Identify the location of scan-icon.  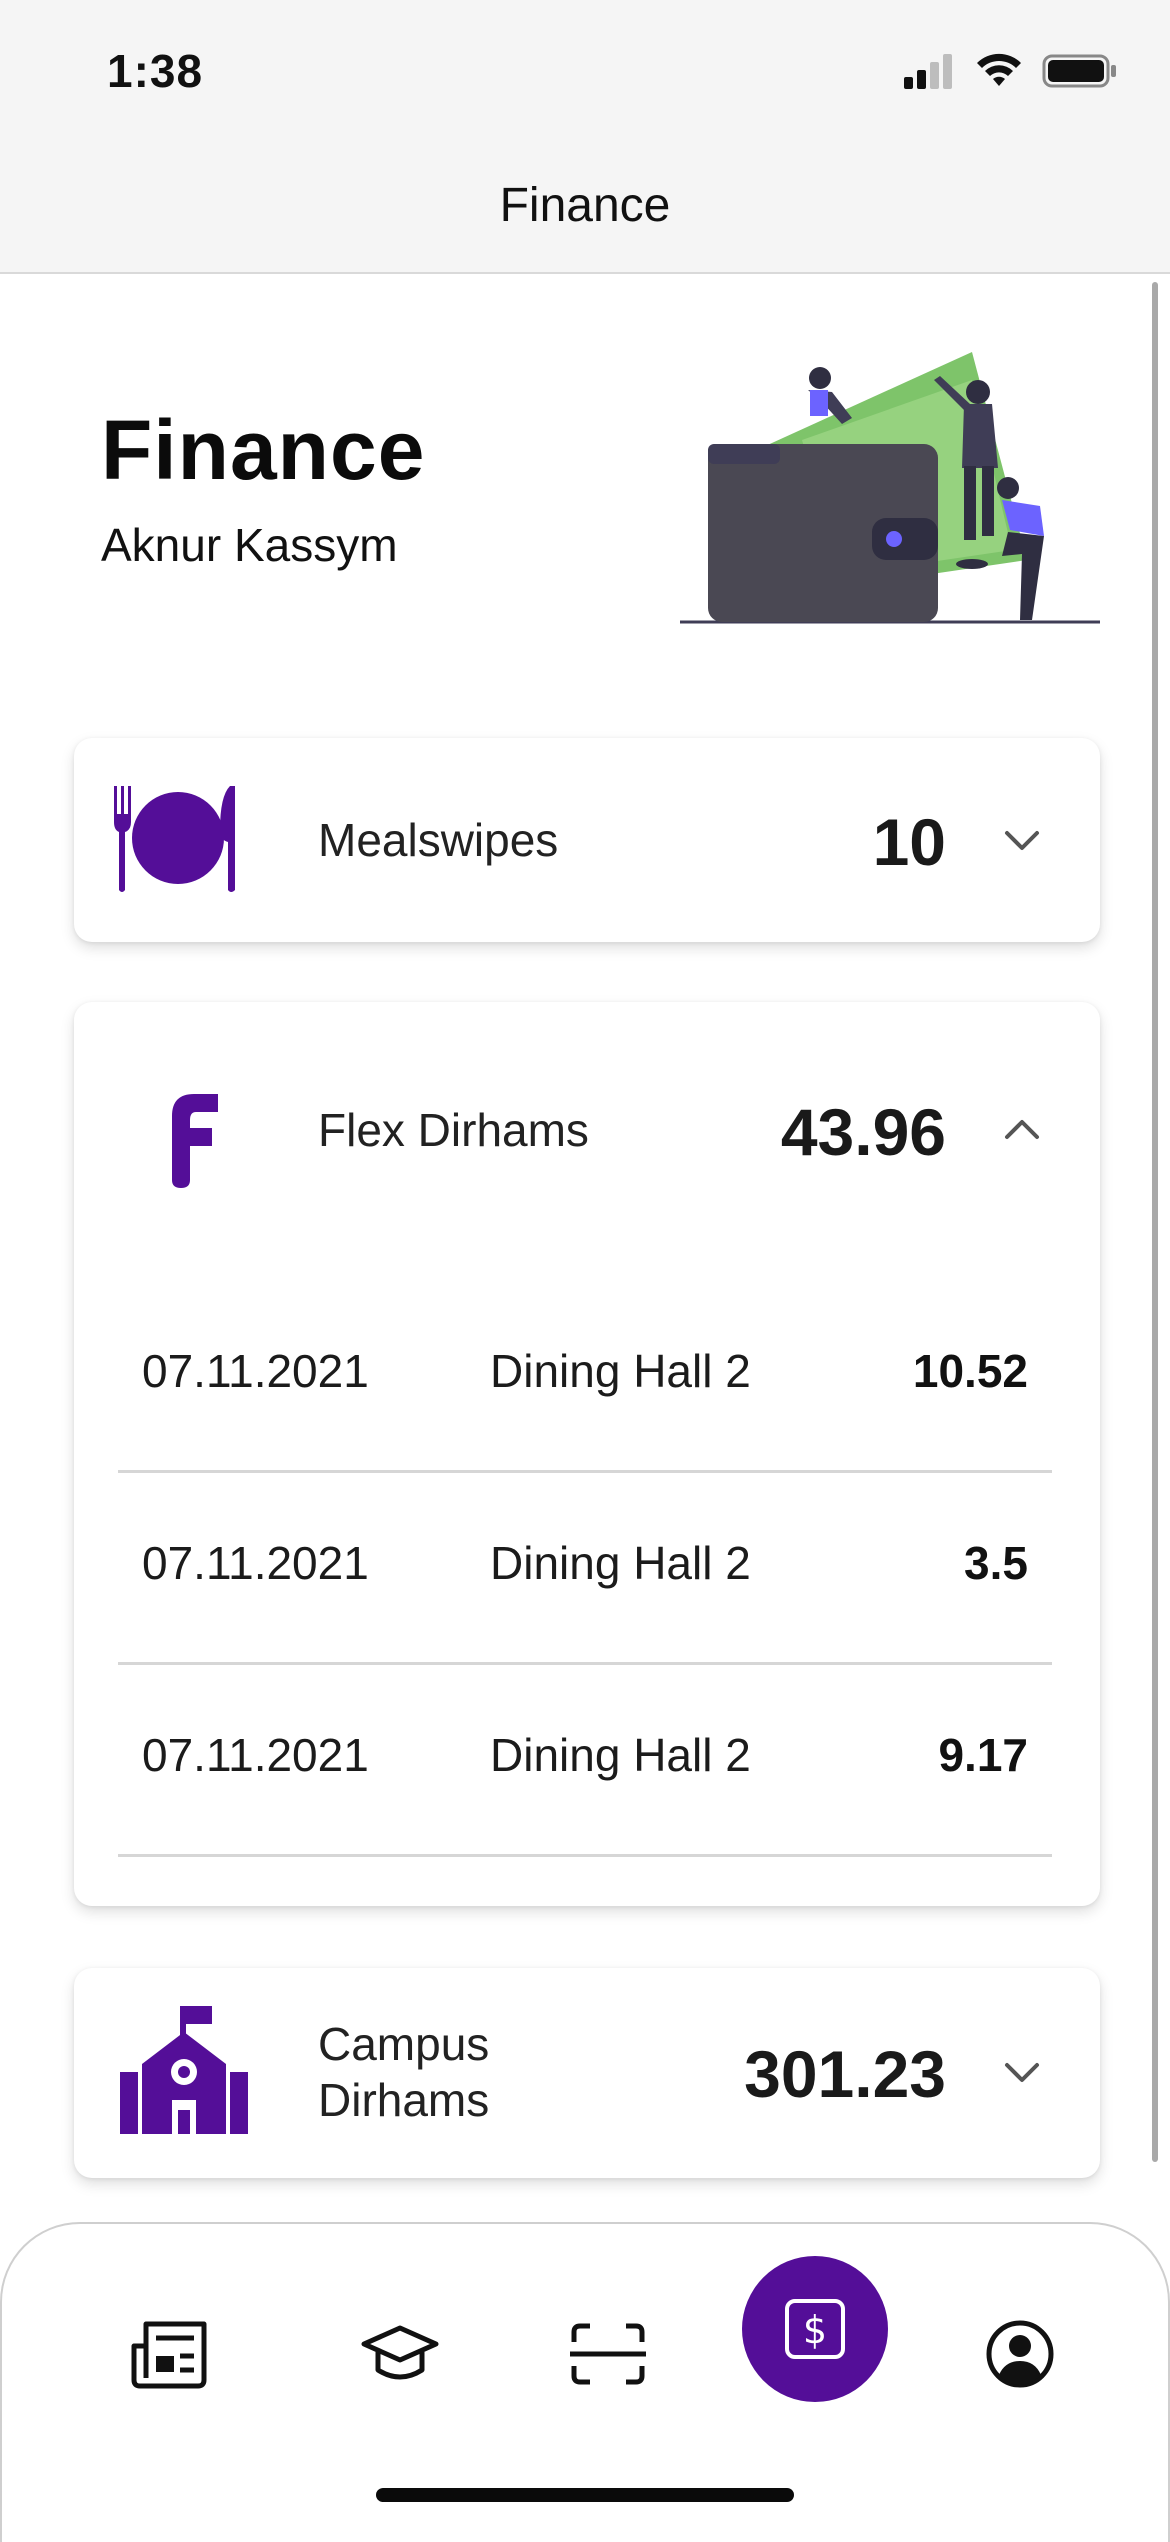
(608, 2354).